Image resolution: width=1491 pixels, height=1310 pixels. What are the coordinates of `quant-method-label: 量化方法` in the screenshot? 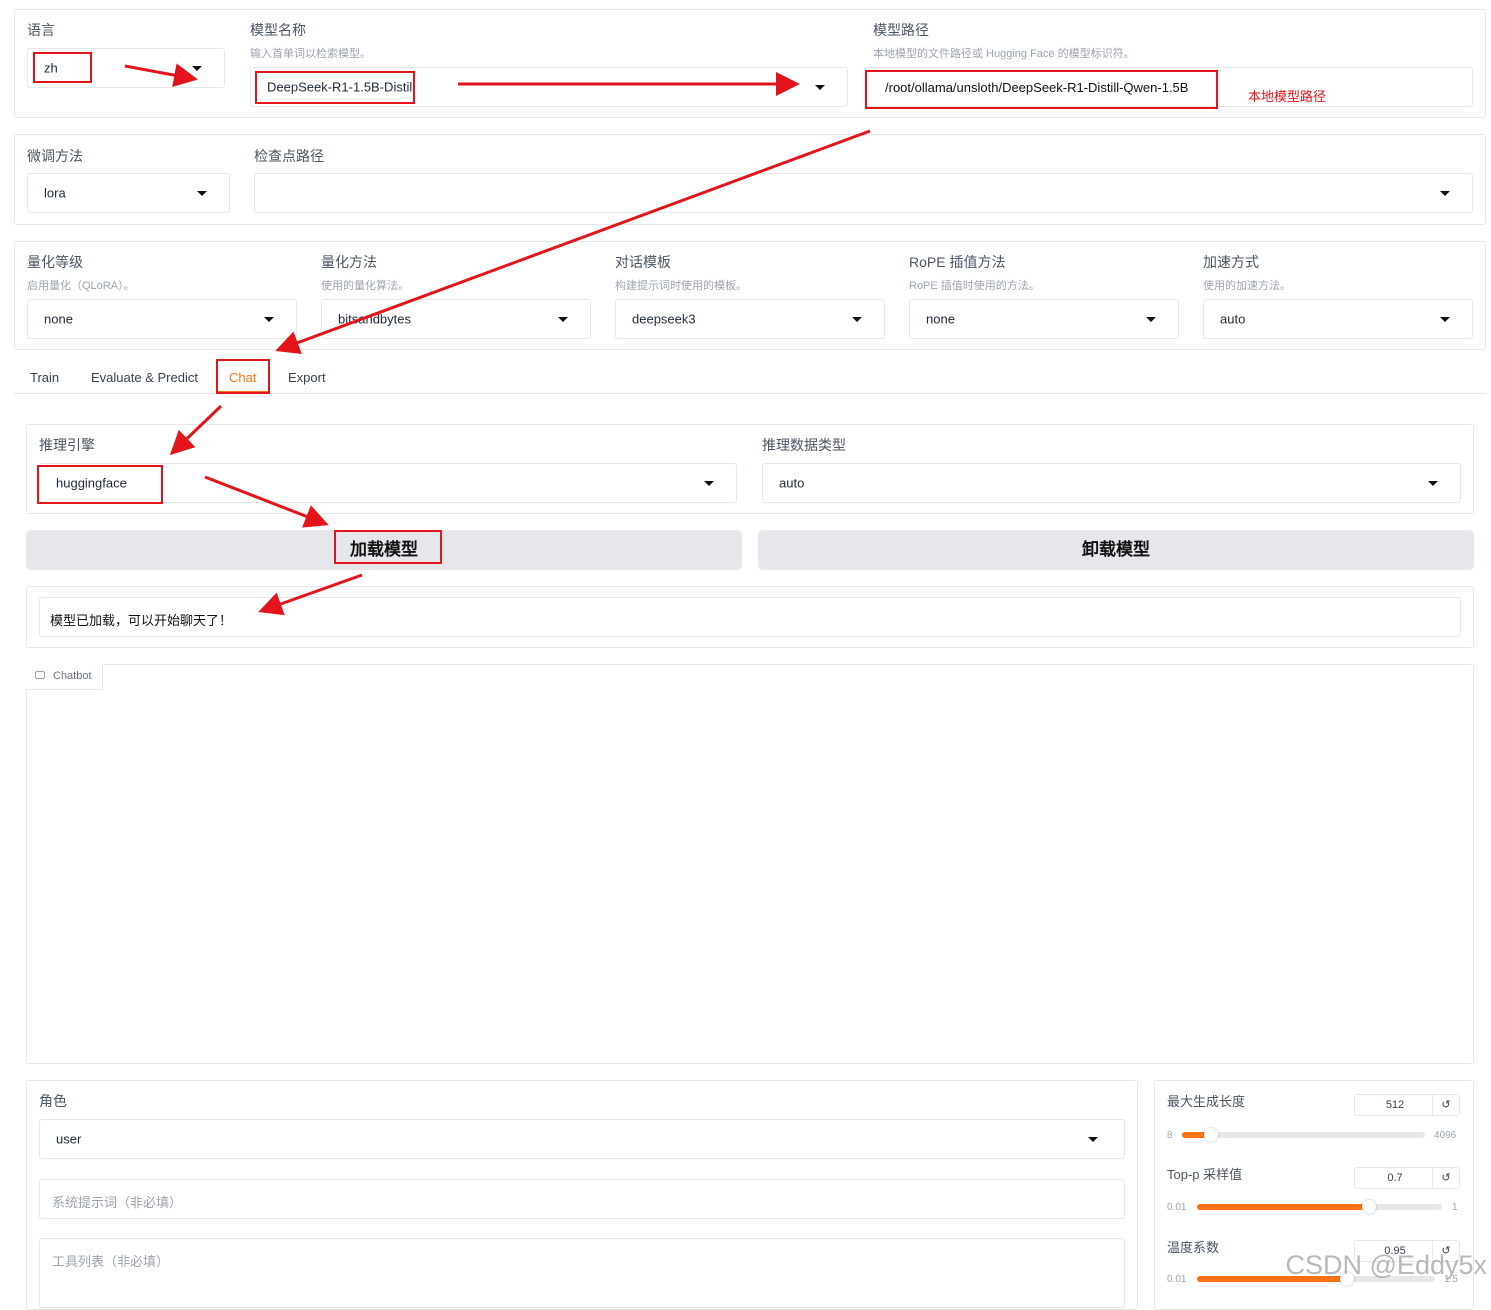 It's located at (349, 262).